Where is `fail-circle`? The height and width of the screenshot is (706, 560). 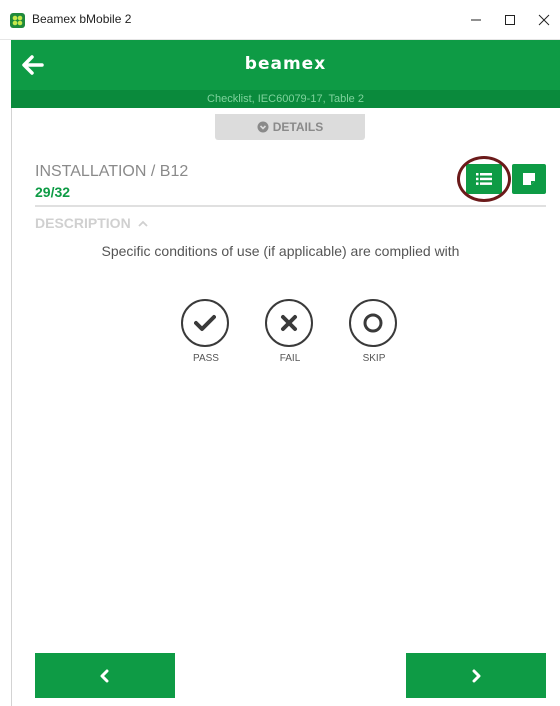 fail-circle is located at coordinates (289, 323).